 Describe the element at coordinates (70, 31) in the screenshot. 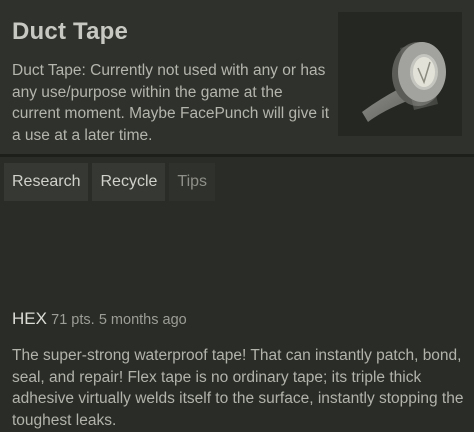

I see `item-title: Duct Tape` at that location.